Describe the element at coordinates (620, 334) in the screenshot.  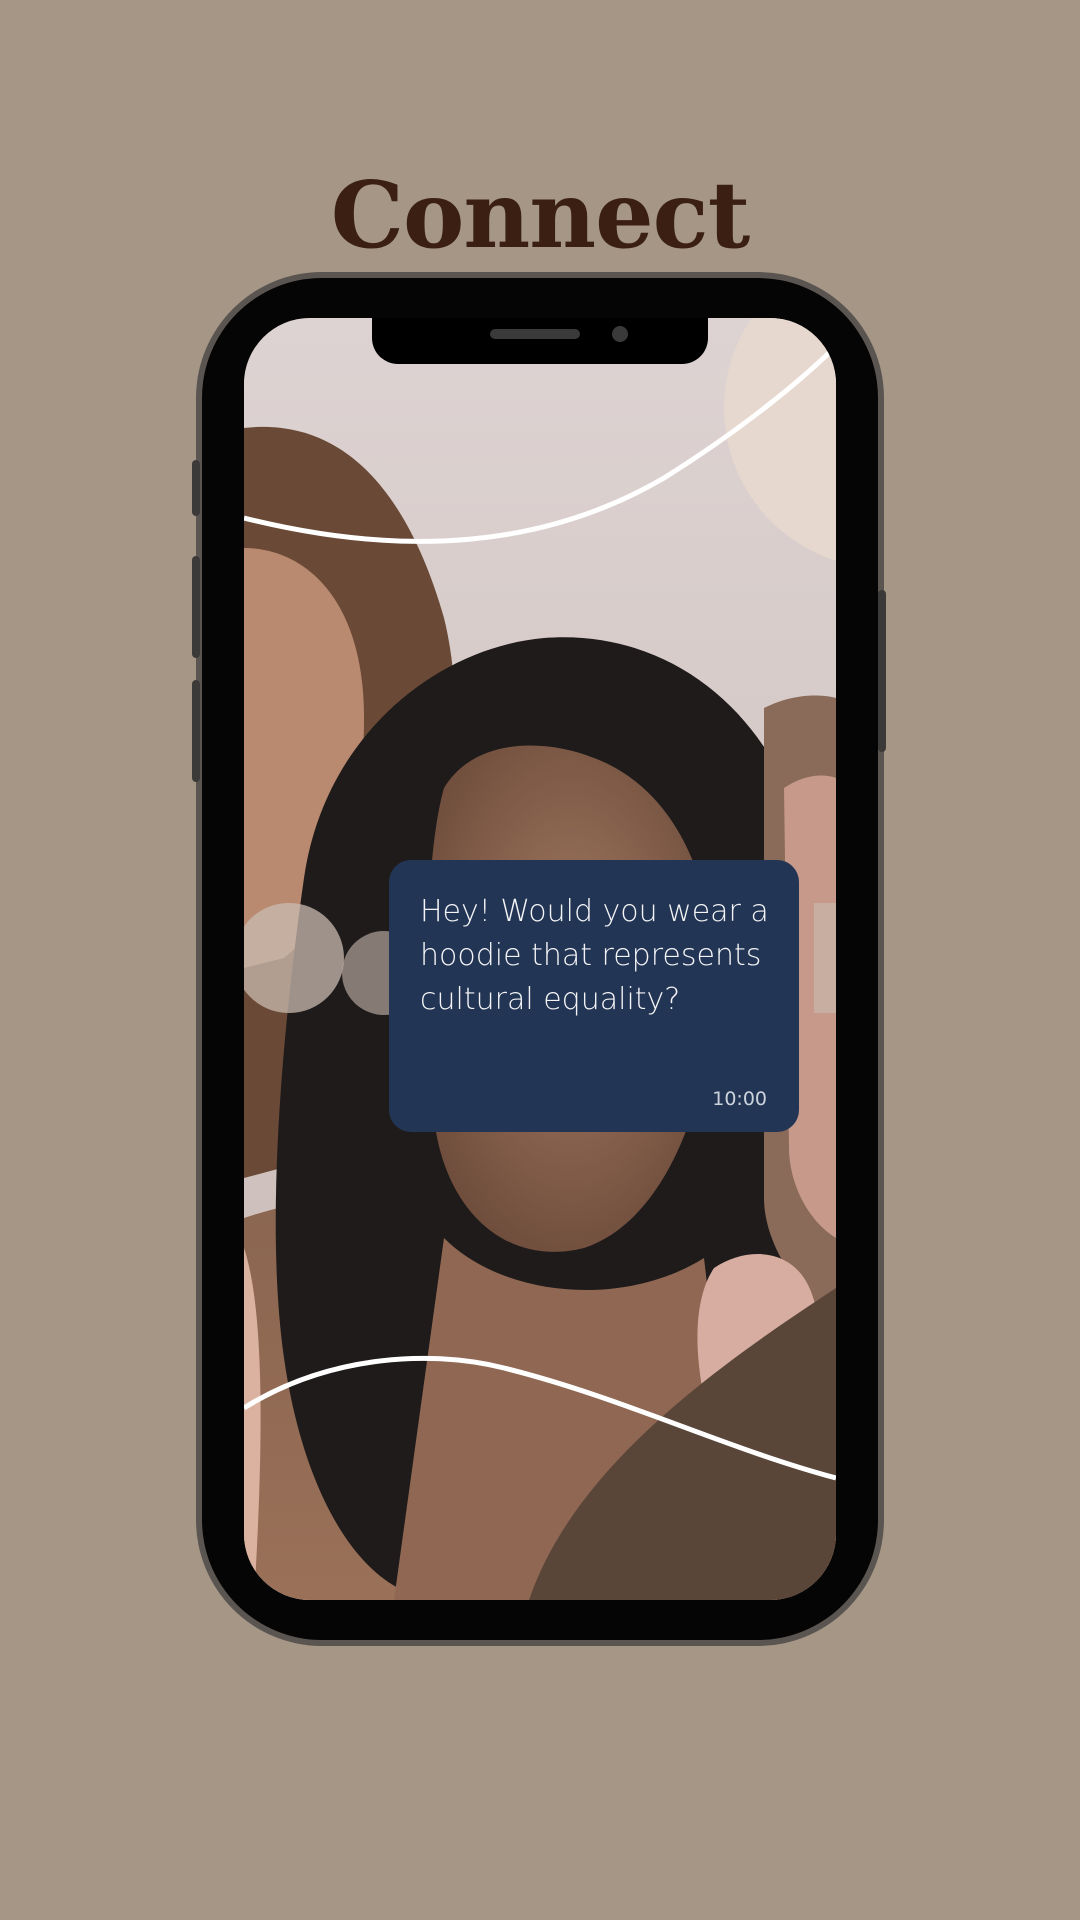
I see `front-camera` at that location.